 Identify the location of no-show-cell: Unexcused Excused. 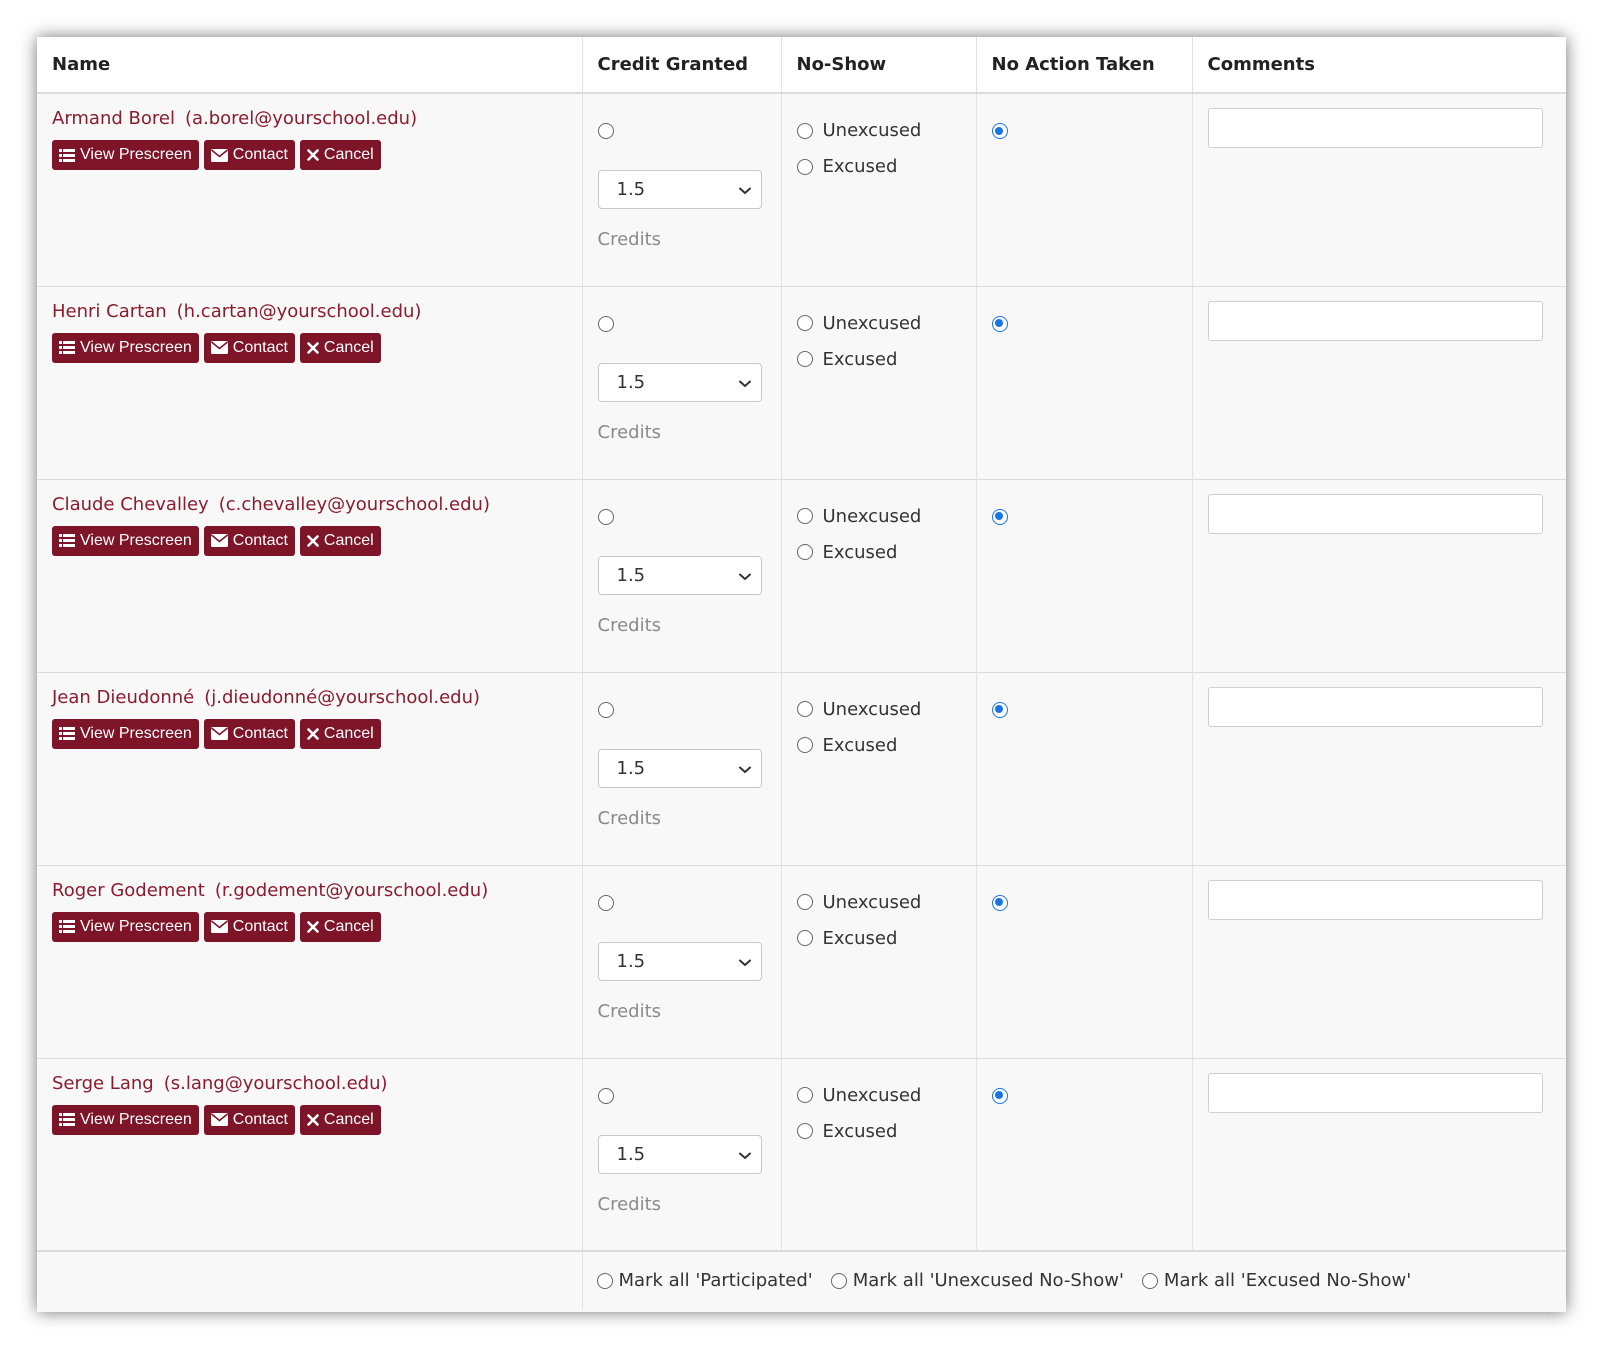
(879, 961).